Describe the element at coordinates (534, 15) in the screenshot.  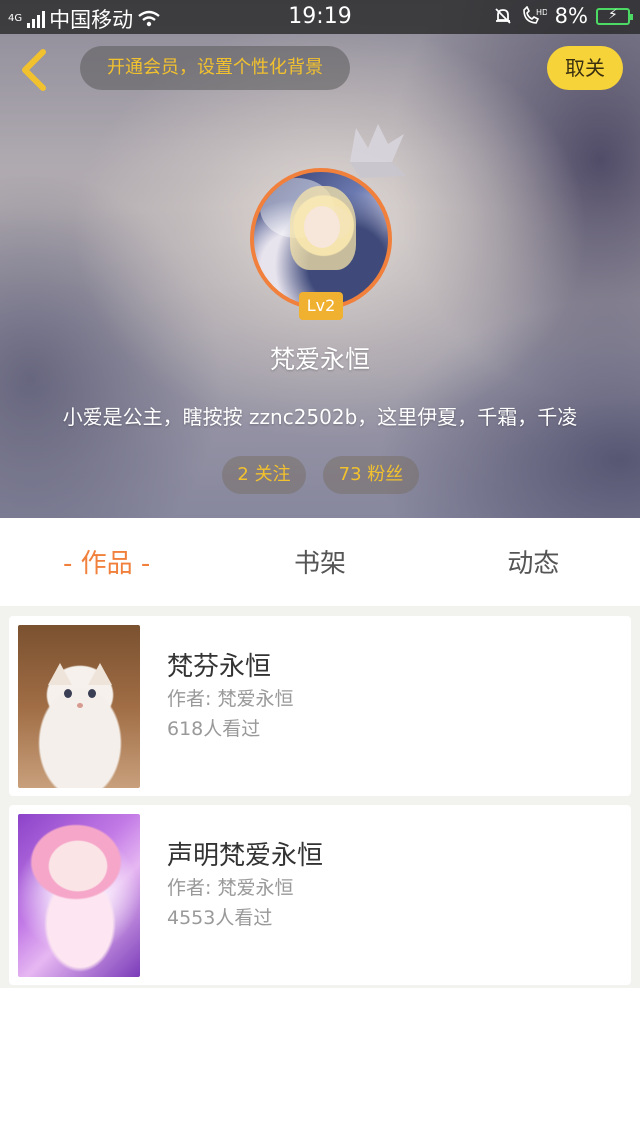
I see `hd-call-icon: HD` at that location.